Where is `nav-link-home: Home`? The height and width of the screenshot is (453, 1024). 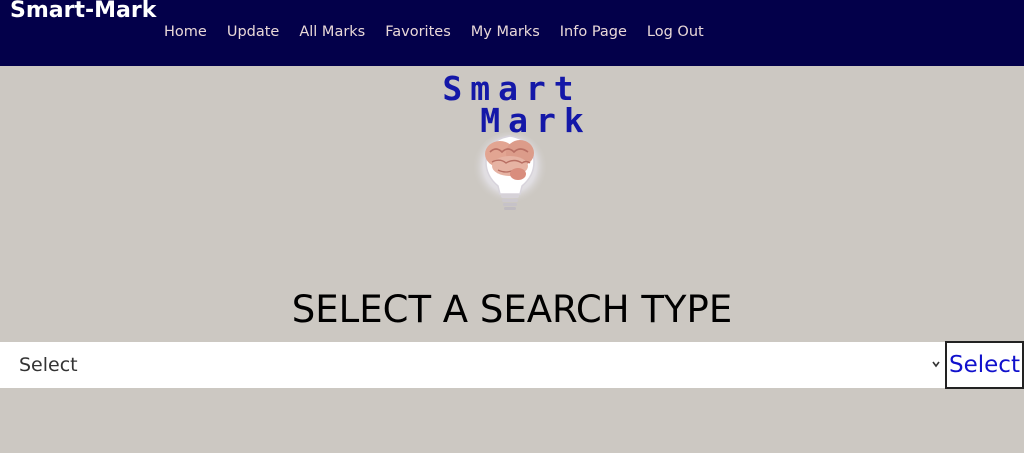 nav-link-home: Home is located at coordinates (185, 32).